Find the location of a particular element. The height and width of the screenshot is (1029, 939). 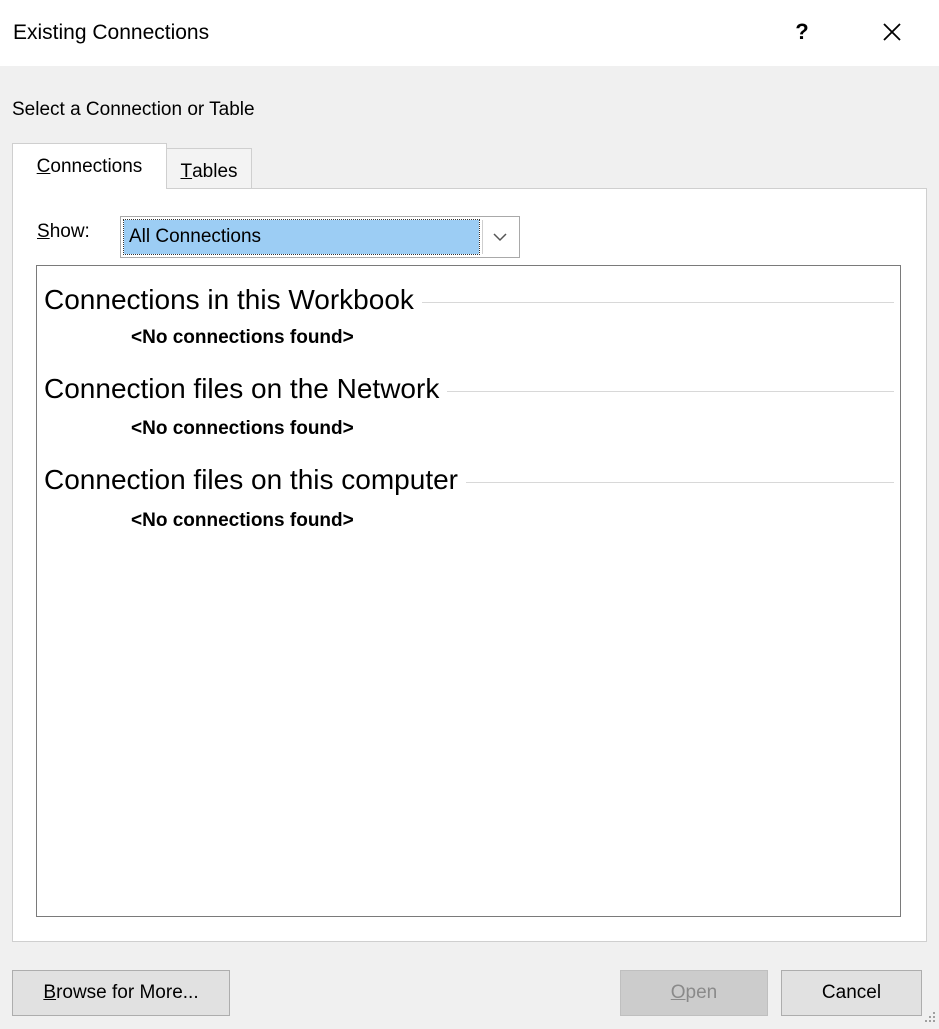

tab-connections-accesskey: C is located at coordinates (43, 166).